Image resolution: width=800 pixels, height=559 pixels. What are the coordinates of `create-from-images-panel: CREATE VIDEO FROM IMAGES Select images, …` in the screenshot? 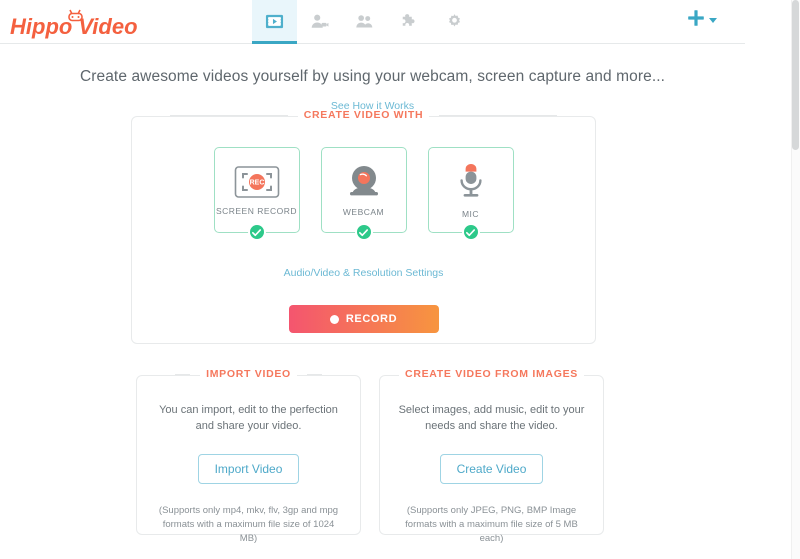 It's located at (491, 456).